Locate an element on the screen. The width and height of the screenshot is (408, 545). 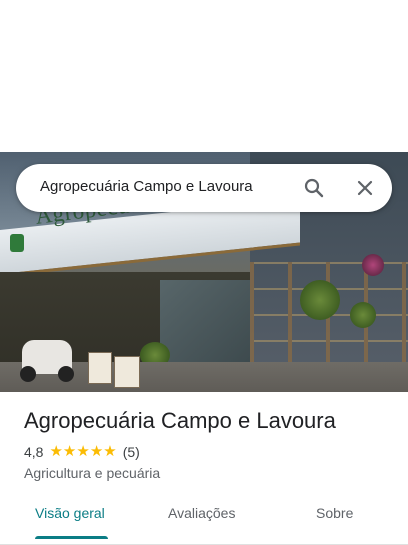
tab-about: Sobre is located at coordinates (334, 513).